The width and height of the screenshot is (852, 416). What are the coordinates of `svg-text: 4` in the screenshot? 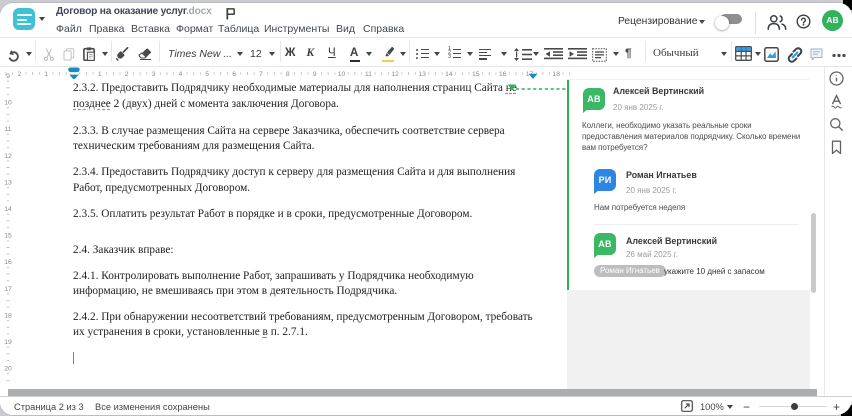 It's located at (181, 74).